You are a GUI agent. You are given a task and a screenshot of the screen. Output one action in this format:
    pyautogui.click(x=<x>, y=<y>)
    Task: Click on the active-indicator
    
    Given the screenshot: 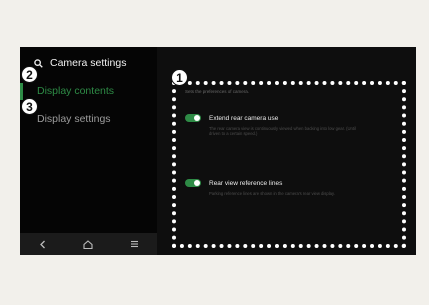 What is the action you would take?
    pyautogui.click(x=21, y=91)
    